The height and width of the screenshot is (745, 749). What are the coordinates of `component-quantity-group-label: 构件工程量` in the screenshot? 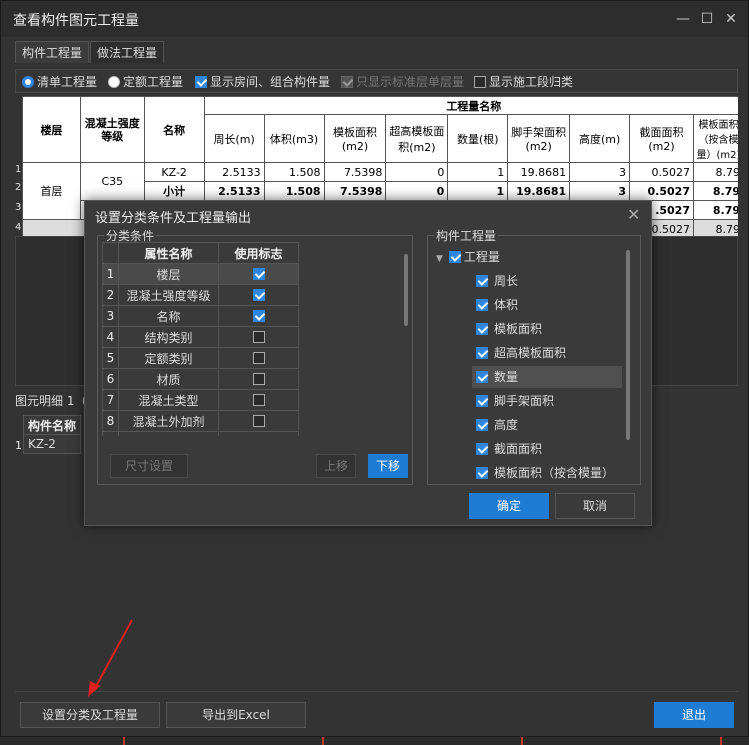 It's located at (466, 235).